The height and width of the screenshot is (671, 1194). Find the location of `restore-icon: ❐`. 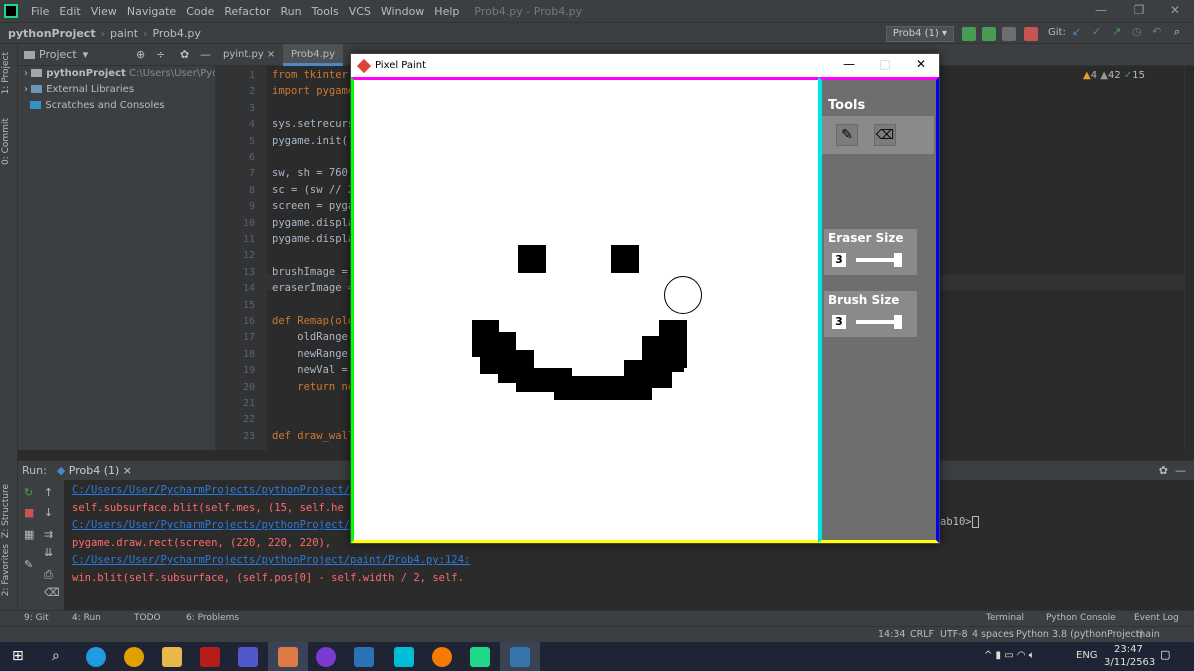

restore-icon: ❐ is located at coordinates (1139, 10).